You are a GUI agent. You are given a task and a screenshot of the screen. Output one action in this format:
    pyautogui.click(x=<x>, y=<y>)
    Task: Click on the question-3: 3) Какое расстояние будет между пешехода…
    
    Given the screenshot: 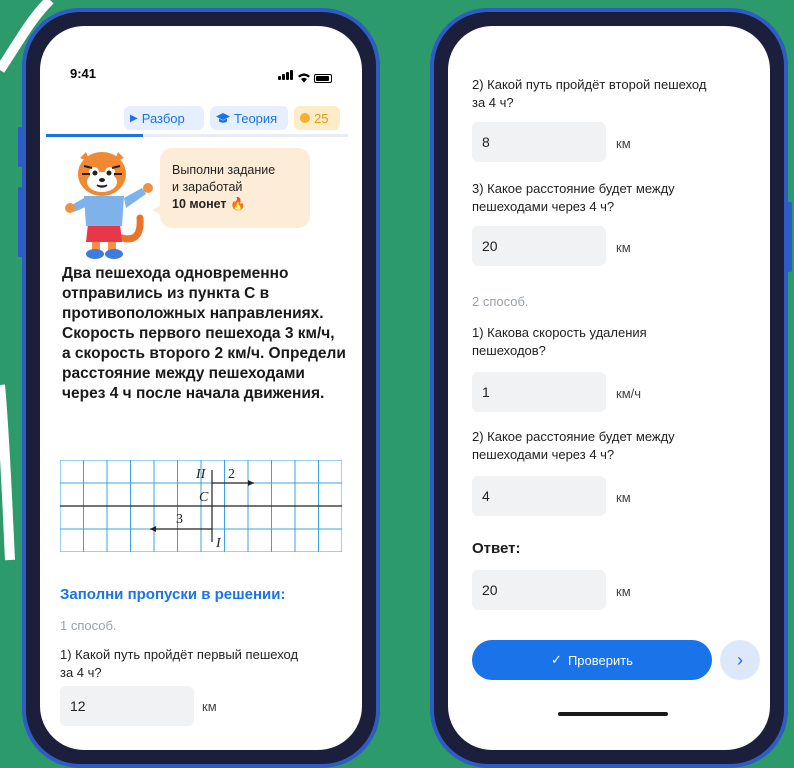 What is the action you would take?
    pyautogui.click(x=573, y=197)
    